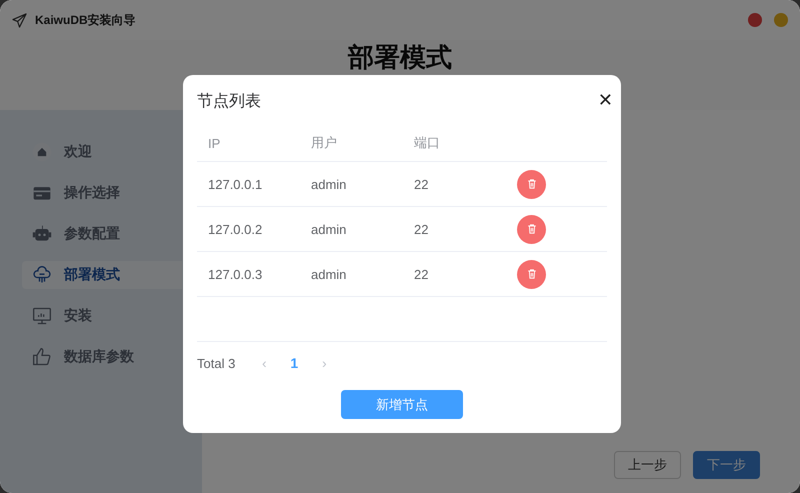 This screenshot has width=800, height=493. I want to click on dialog-title: 节点列表, so click(229, 102).